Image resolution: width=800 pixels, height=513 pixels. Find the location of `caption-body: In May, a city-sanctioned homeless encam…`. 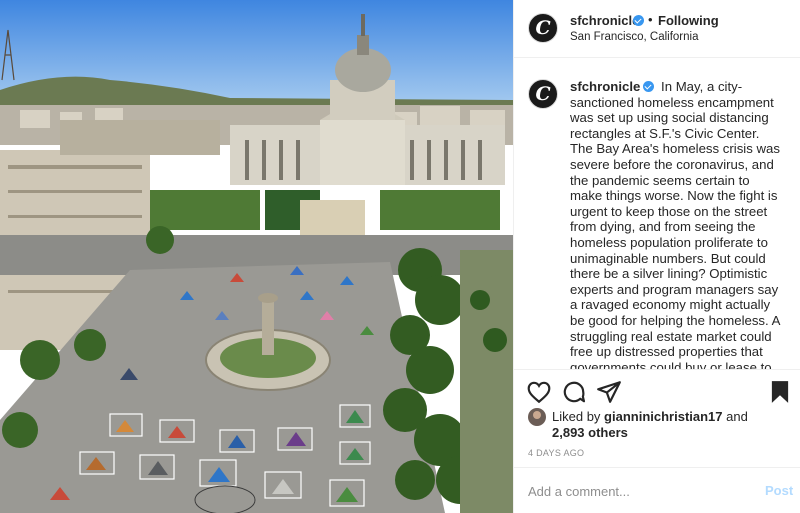

caption-body: In May, a city-sanctioned homeless encam… is located at coordinates (675, 224).